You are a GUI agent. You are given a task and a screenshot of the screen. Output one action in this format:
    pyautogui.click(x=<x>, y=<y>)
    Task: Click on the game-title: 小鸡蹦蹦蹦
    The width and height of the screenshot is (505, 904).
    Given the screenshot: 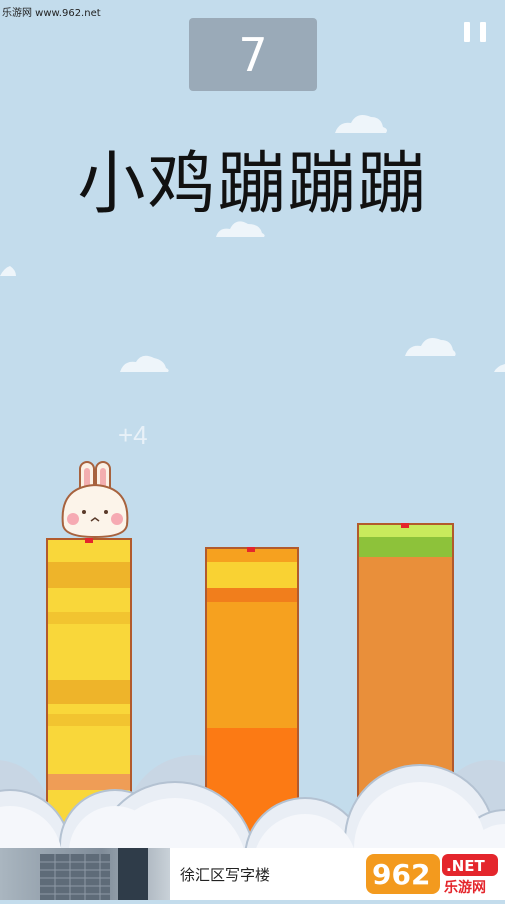 What is the action you would take?
    pyautogui.click(x=252, y=184)
    